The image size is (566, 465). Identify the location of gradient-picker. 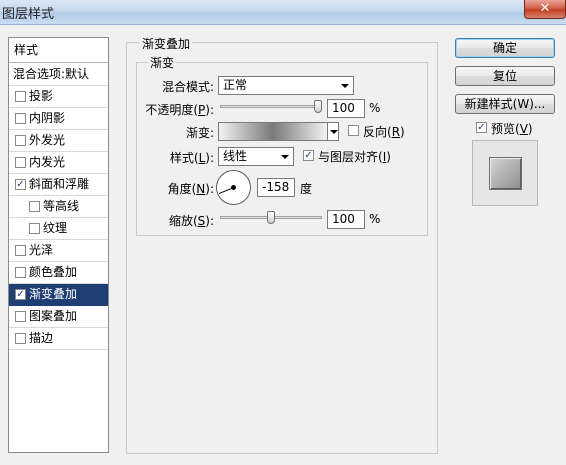
(273, 131).